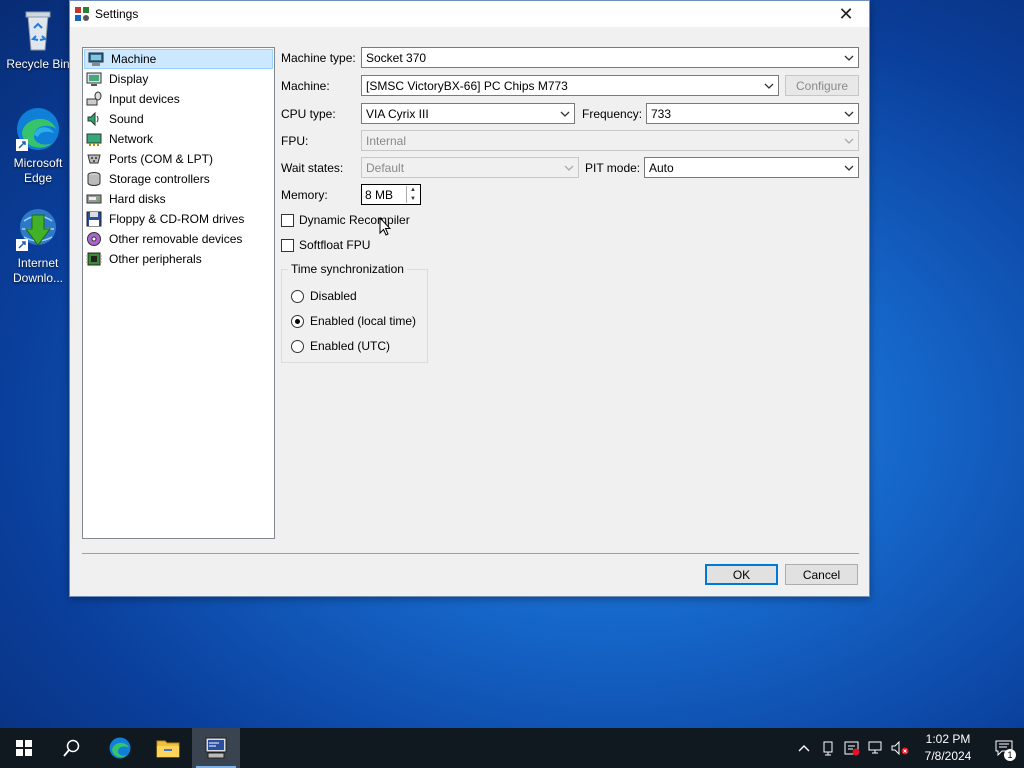  What do you see at coordinates (948, 756) in the screenshot?
I see `clock-date: 7/8/2024` at bounding box center [948, 756].